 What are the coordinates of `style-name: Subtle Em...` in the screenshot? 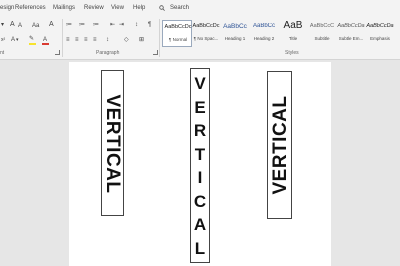 It's located at (351, 38).